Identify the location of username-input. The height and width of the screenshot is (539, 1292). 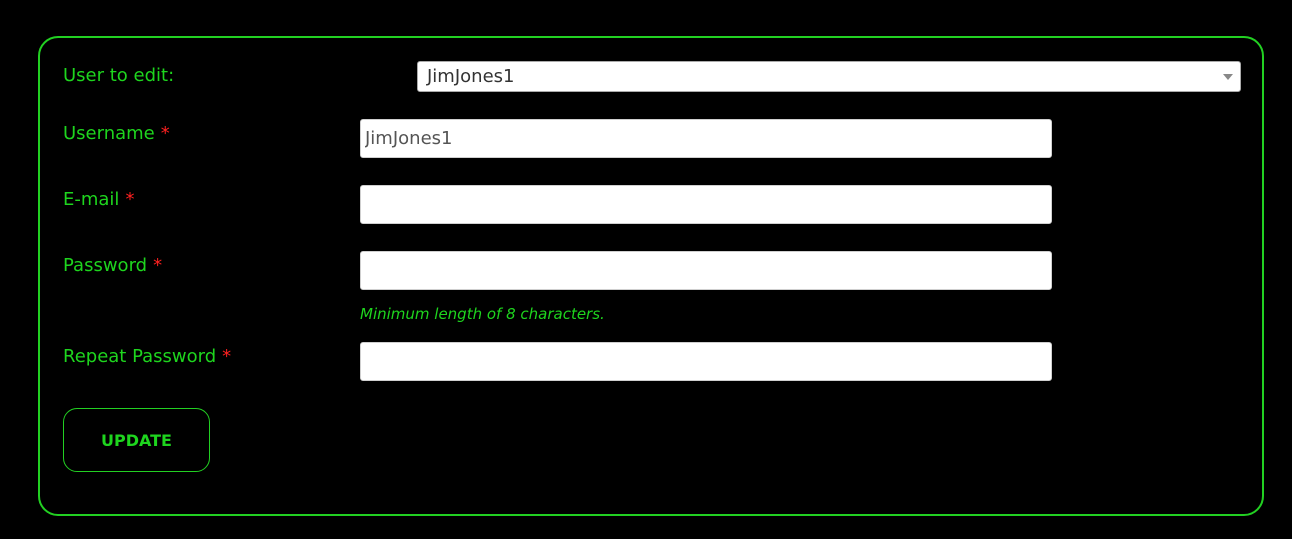
(706, 138).